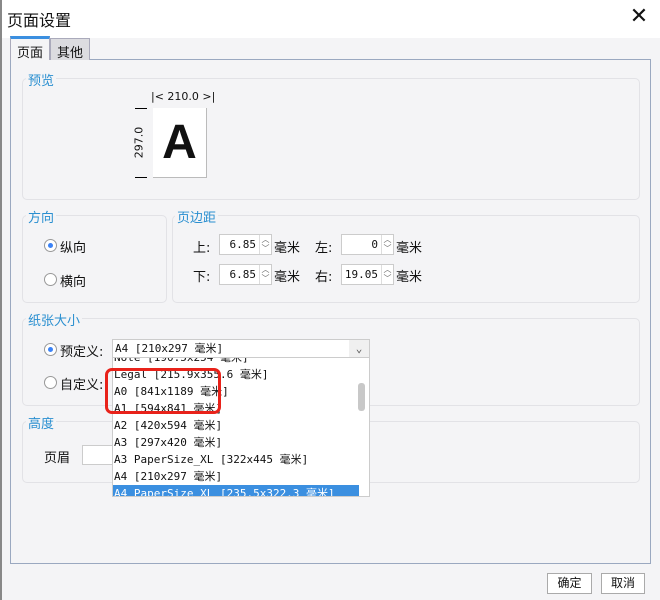 The width and height of the screenshot is (660, 600). What do you see at coordinates (359, 348) in the screenshot?
I see `chevron-down-icon: ⌄` at bounding box center [359, 348].